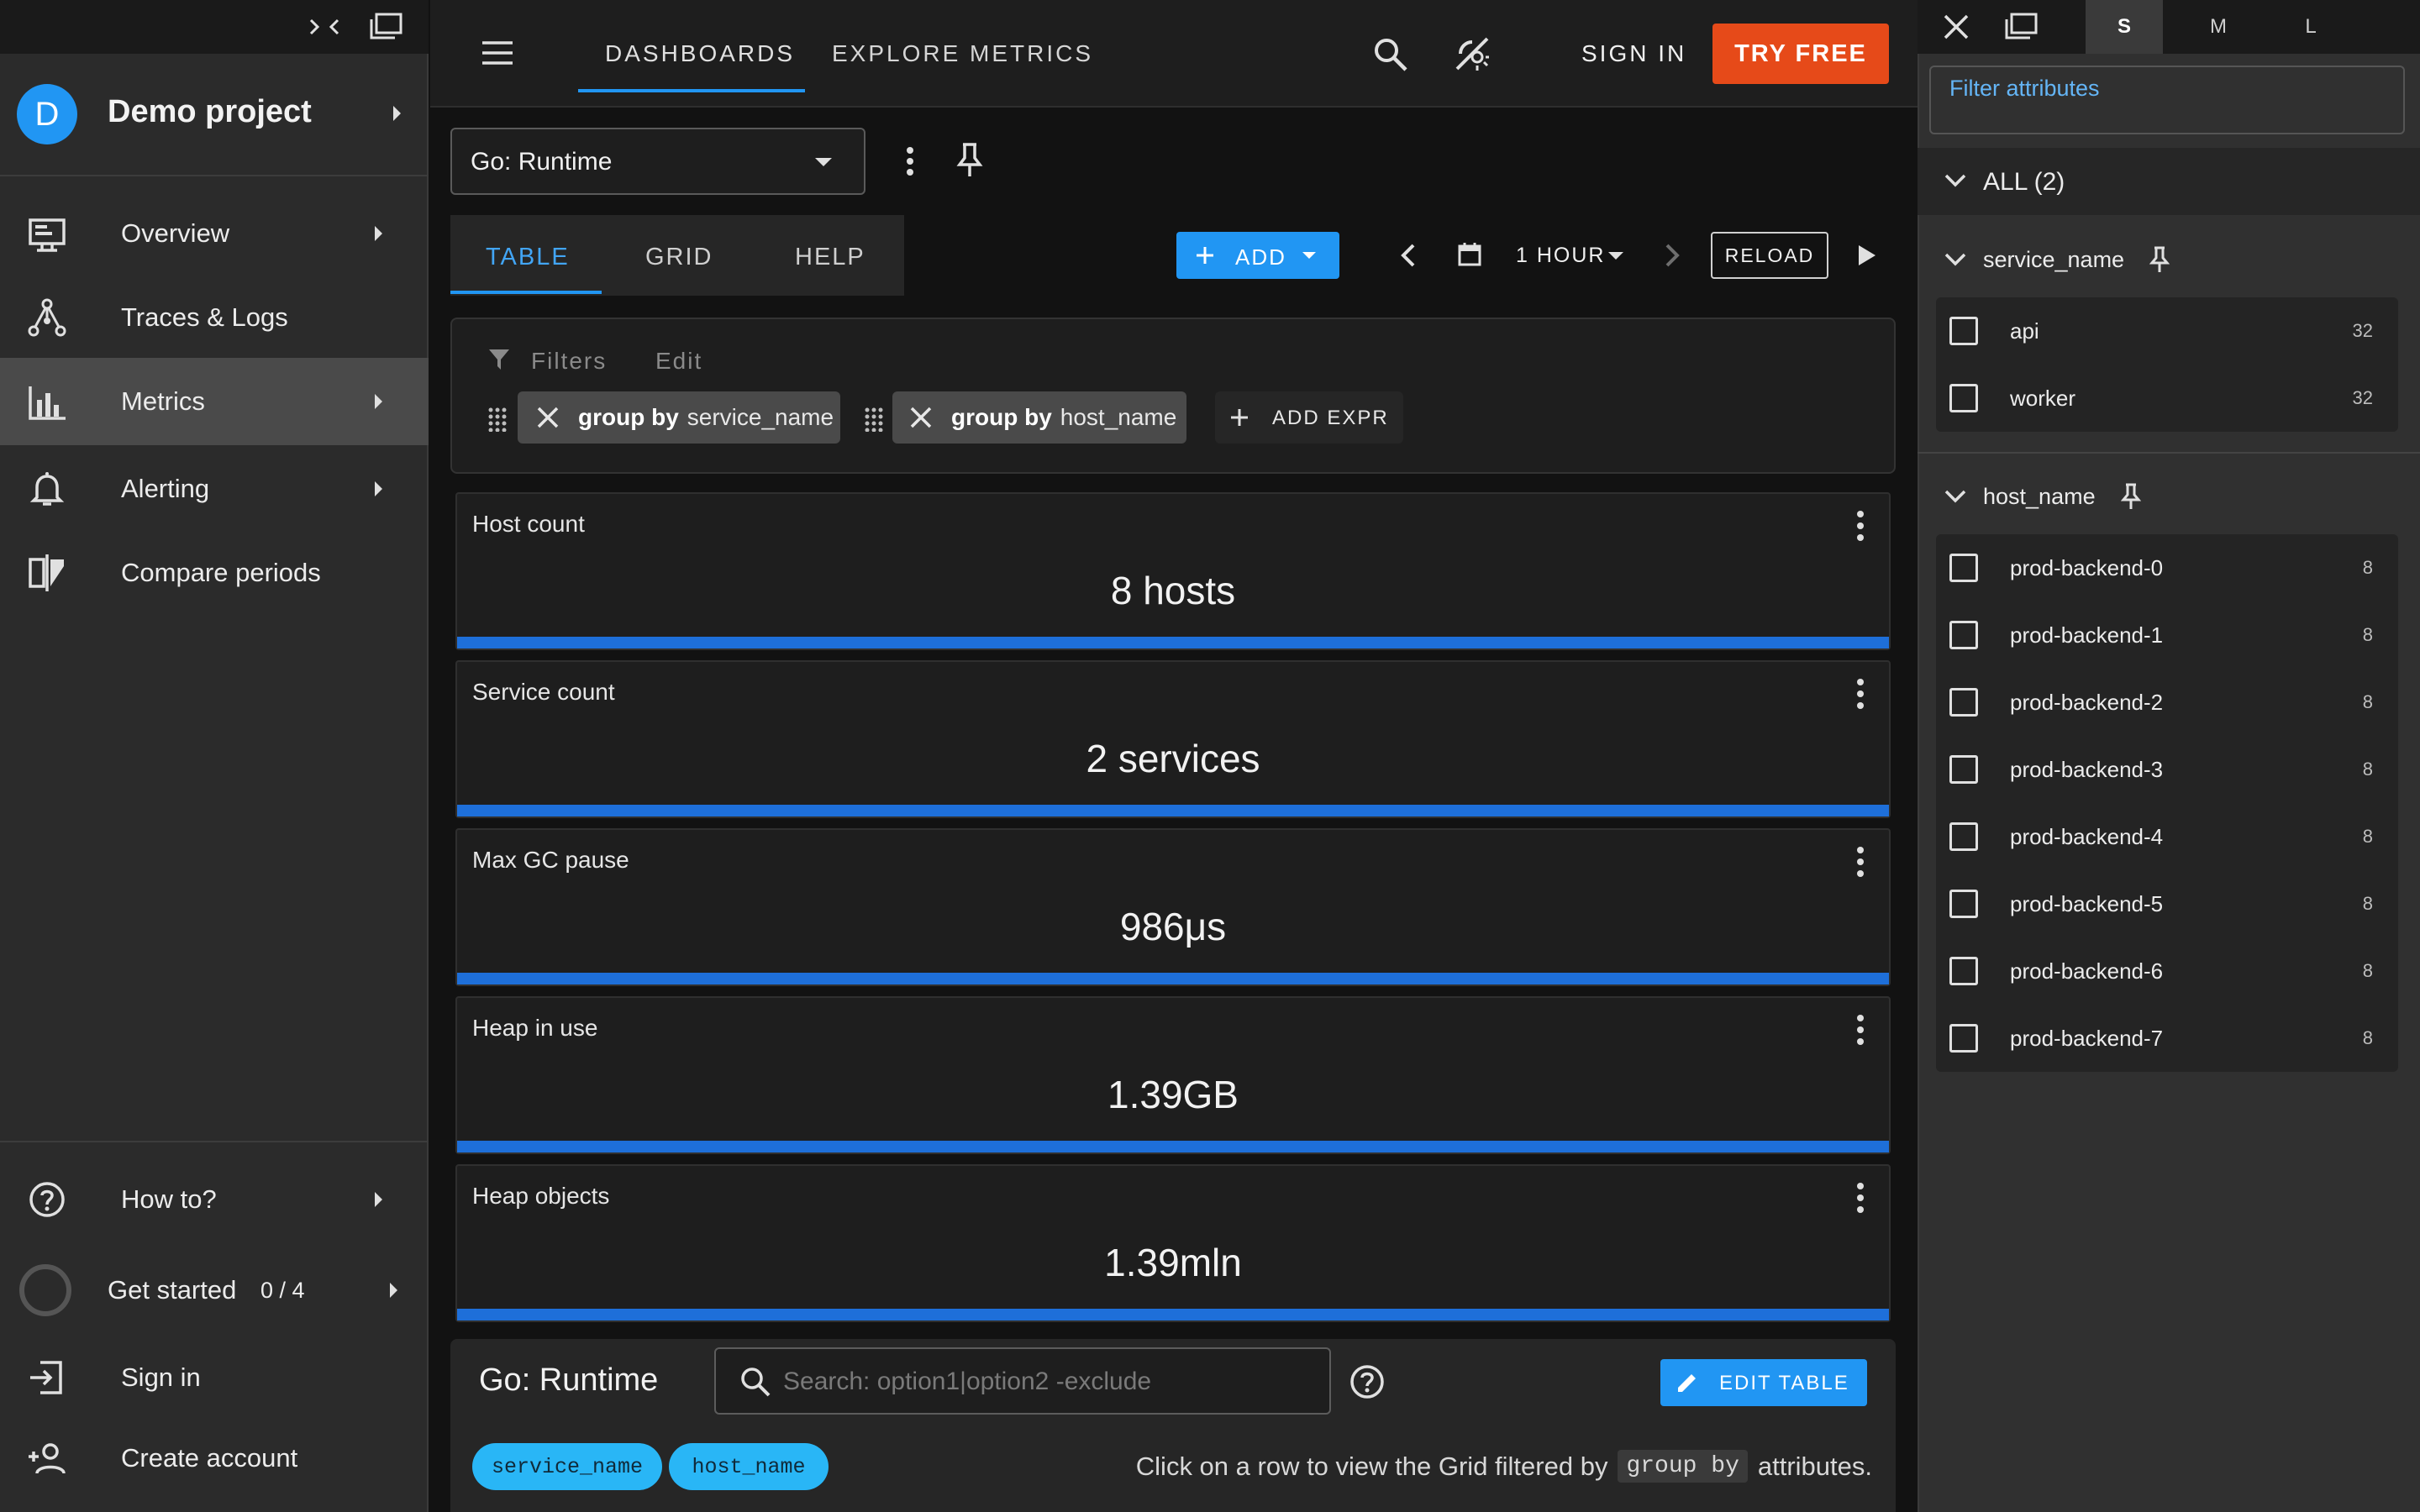 The height and width of the screenshot is (1512, 2420). What do you see at coordinates (2167, 769) in the screenshot?
I see `attribute-row: prod-backend-3 8` at bounding box center [2167, 769].